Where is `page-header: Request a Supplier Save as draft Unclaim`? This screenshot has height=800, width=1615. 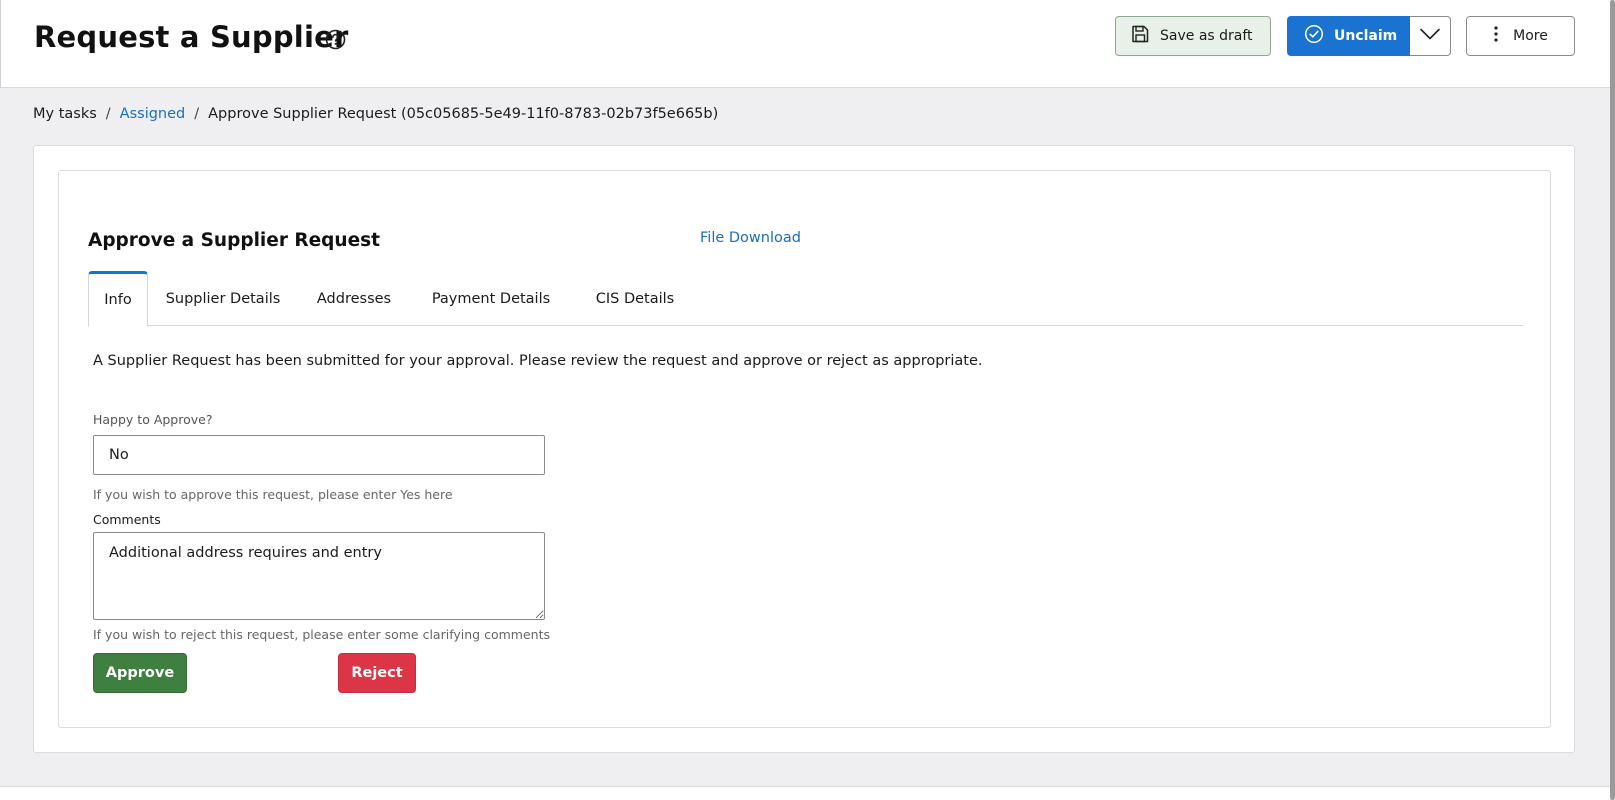
page-header: Request a Supplier Save as draft Unclaim is located at coordinates (805, 44).